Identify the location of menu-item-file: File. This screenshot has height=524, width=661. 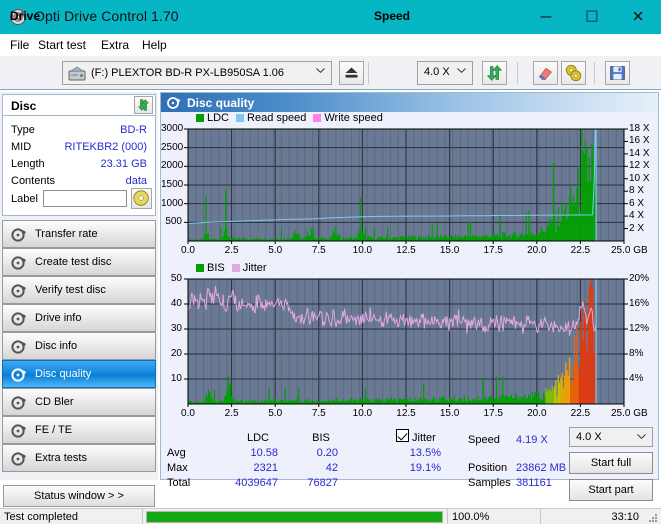
(19, 45).